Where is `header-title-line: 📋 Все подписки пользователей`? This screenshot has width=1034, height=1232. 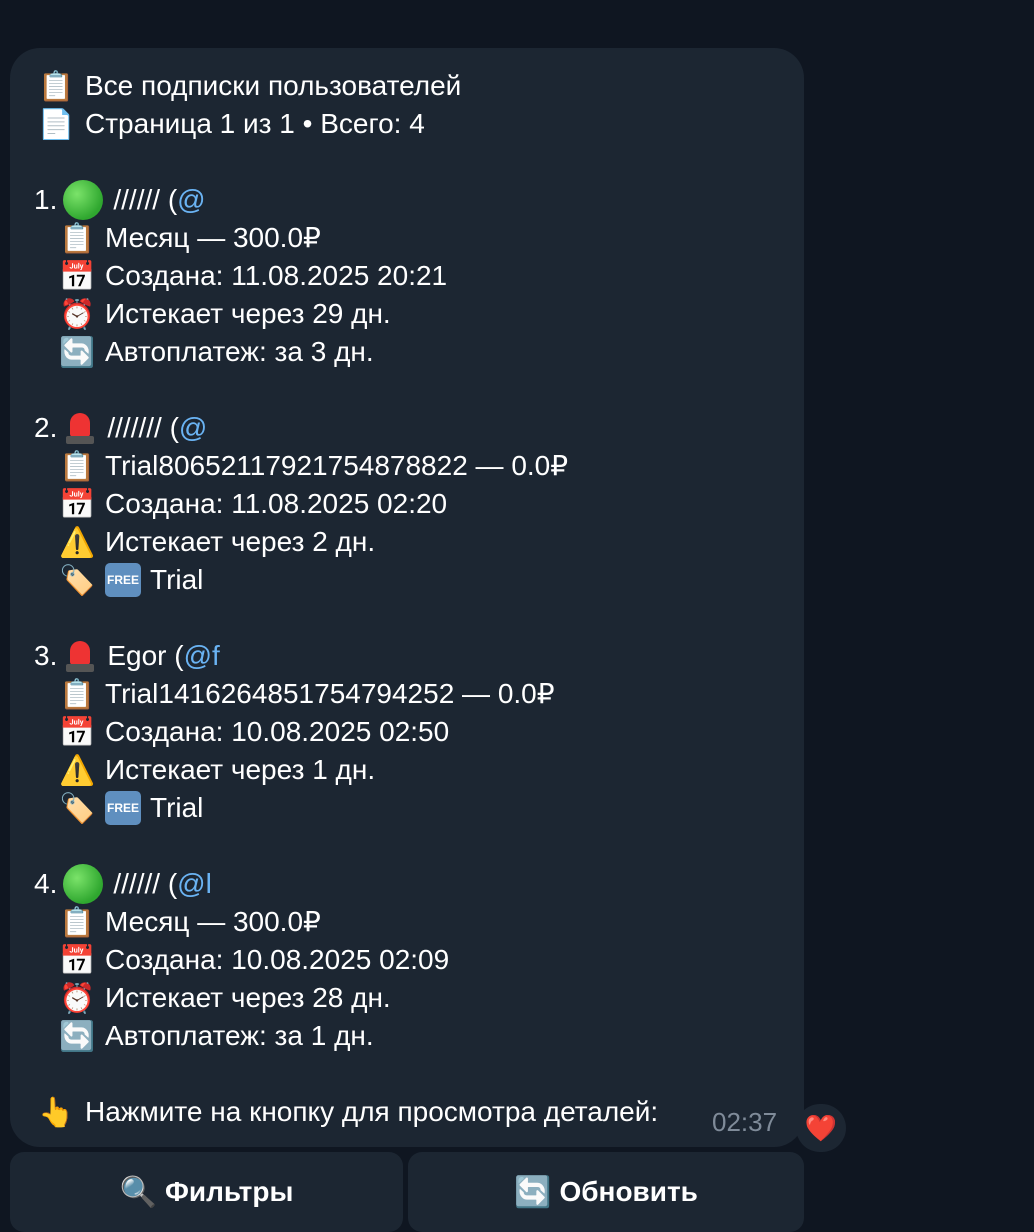 header-title-line: 📋 Все подписки пользователей is located at coordinates (248, 86).